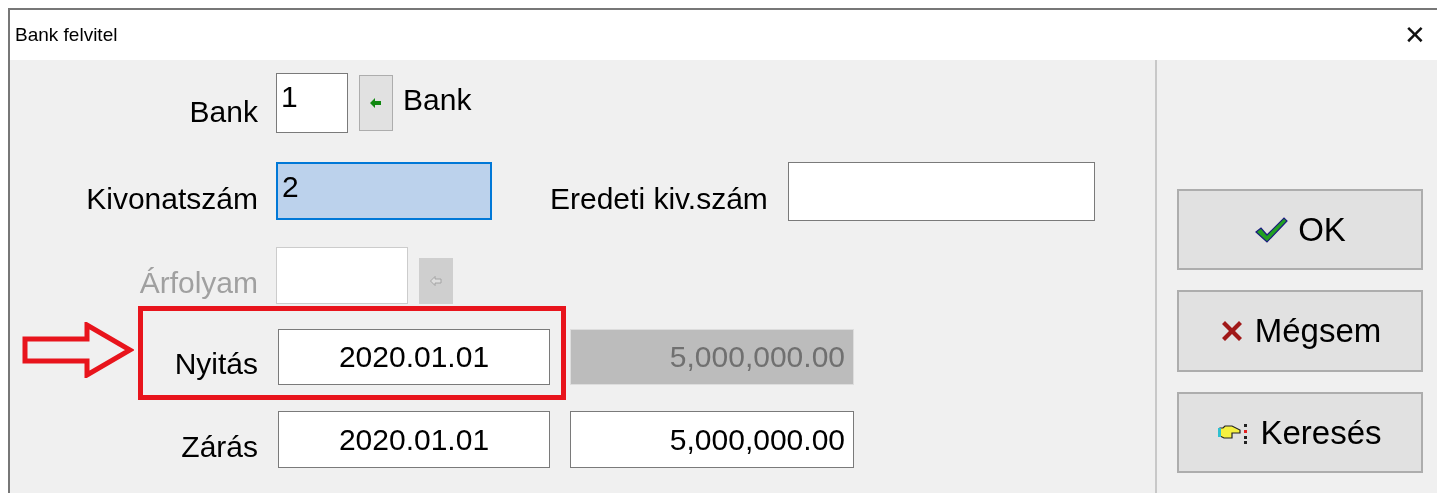 The image size is (1437, 493). What do you see at coordinates (941, 191) in the screenshot?
I see `original-number-field` at bounding box center [941, 191].